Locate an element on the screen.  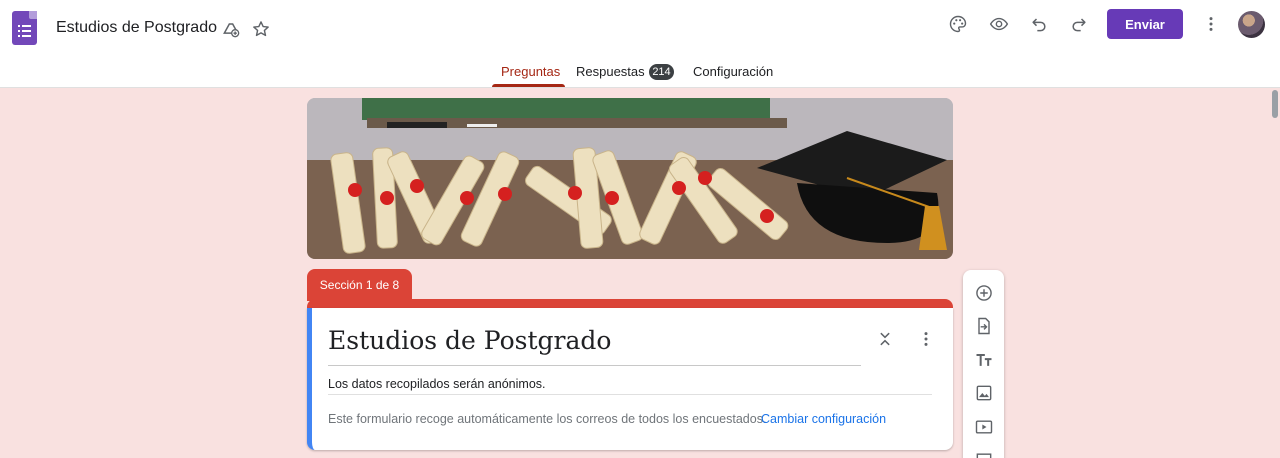
document-title: Estudios de Postgrado is located at coordinates (136, 28).